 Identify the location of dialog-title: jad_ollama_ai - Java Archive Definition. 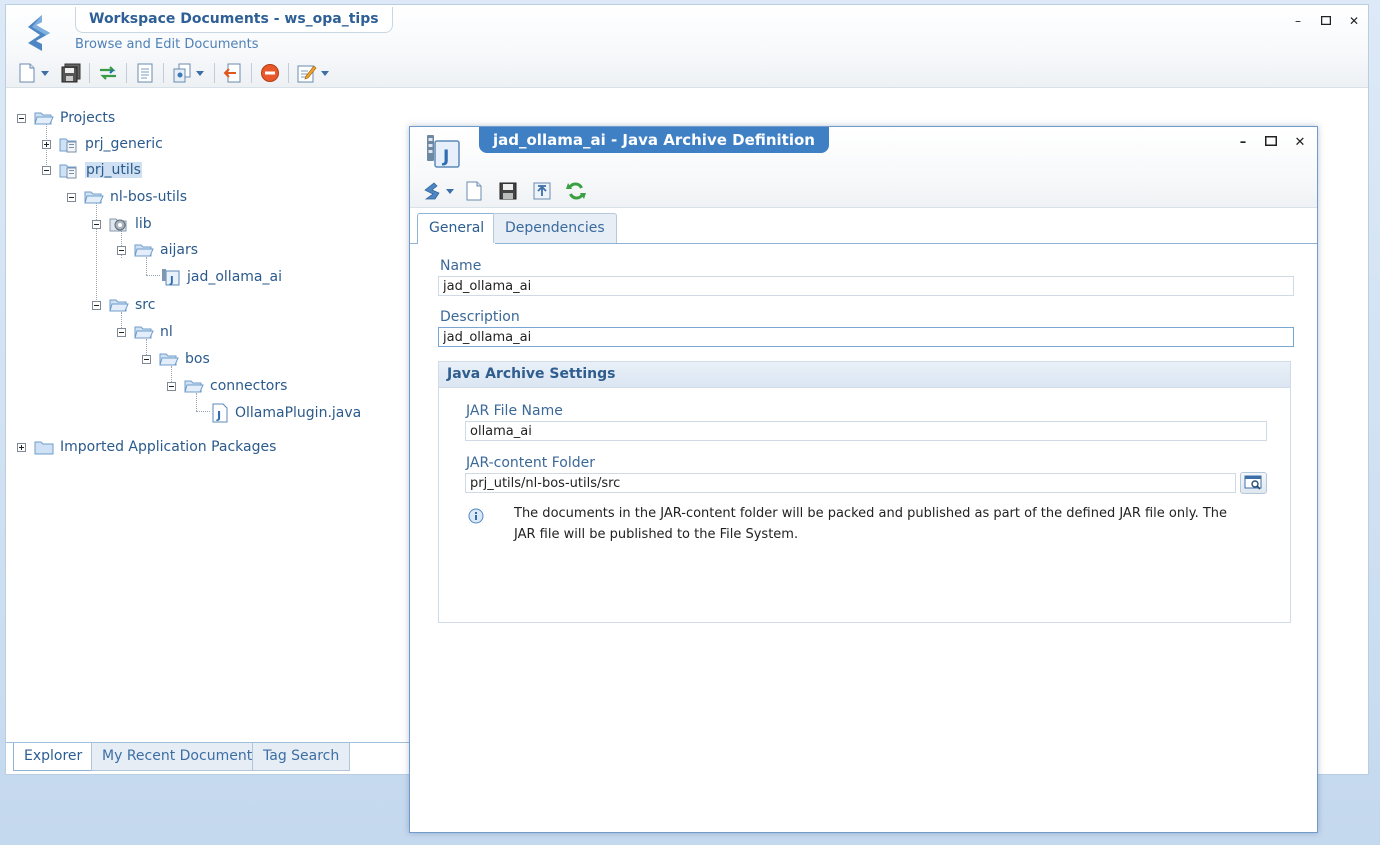
(654, 140).